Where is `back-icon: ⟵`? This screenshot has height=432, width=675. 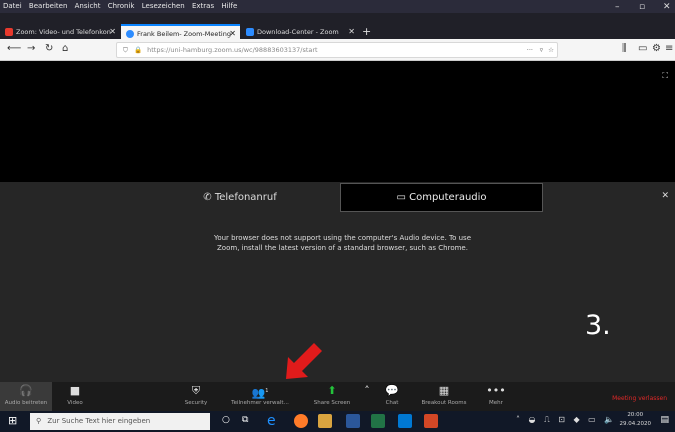
back-icon: ⟵ is located at coordinates (14, 49).